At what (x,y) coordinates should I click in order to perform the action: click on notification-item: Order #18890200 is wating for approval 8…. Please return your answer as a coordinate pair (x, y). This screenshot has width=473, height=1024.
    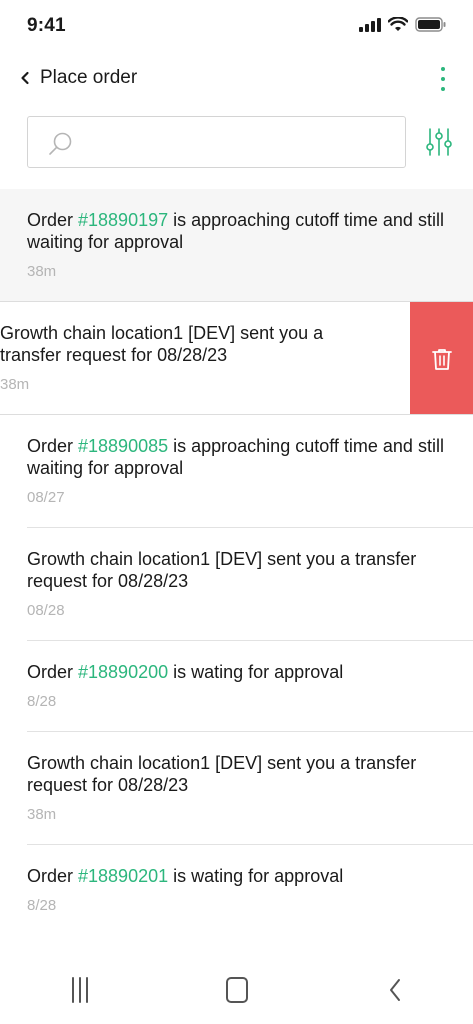
    Looking at the image, I should click on (236, 686).